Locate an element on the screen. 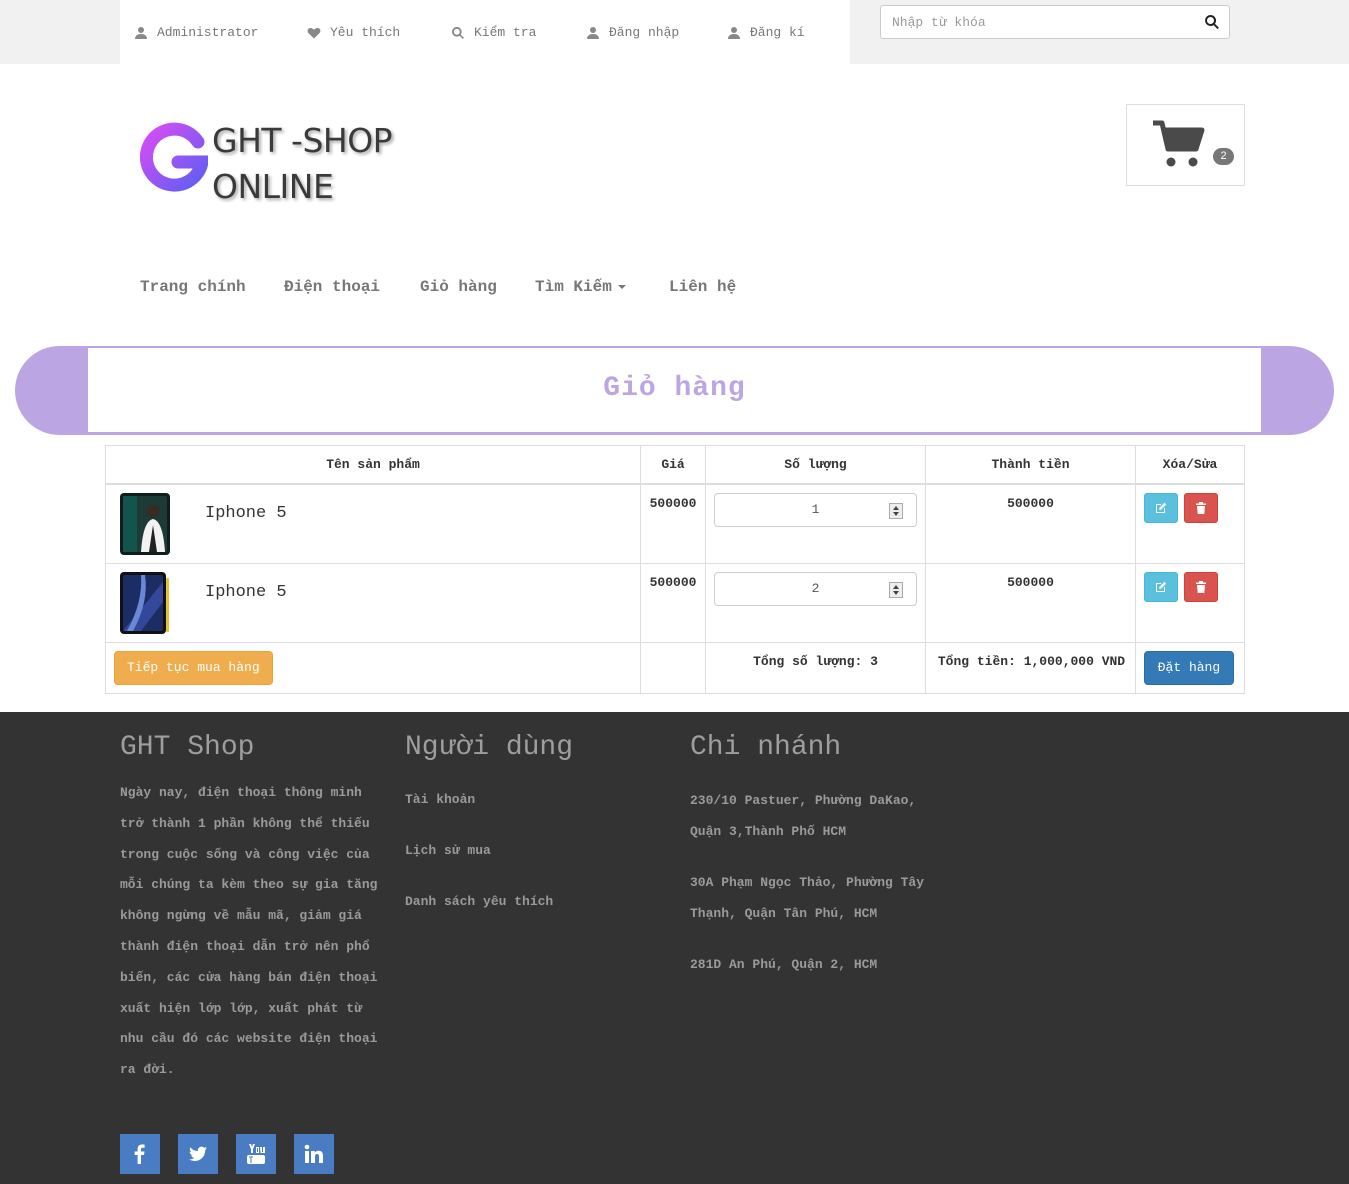 The height and width of the screenshot is (1184, 1349). total-quantity: Tổng số lượng: 3 is located at coordinates (816, 667).